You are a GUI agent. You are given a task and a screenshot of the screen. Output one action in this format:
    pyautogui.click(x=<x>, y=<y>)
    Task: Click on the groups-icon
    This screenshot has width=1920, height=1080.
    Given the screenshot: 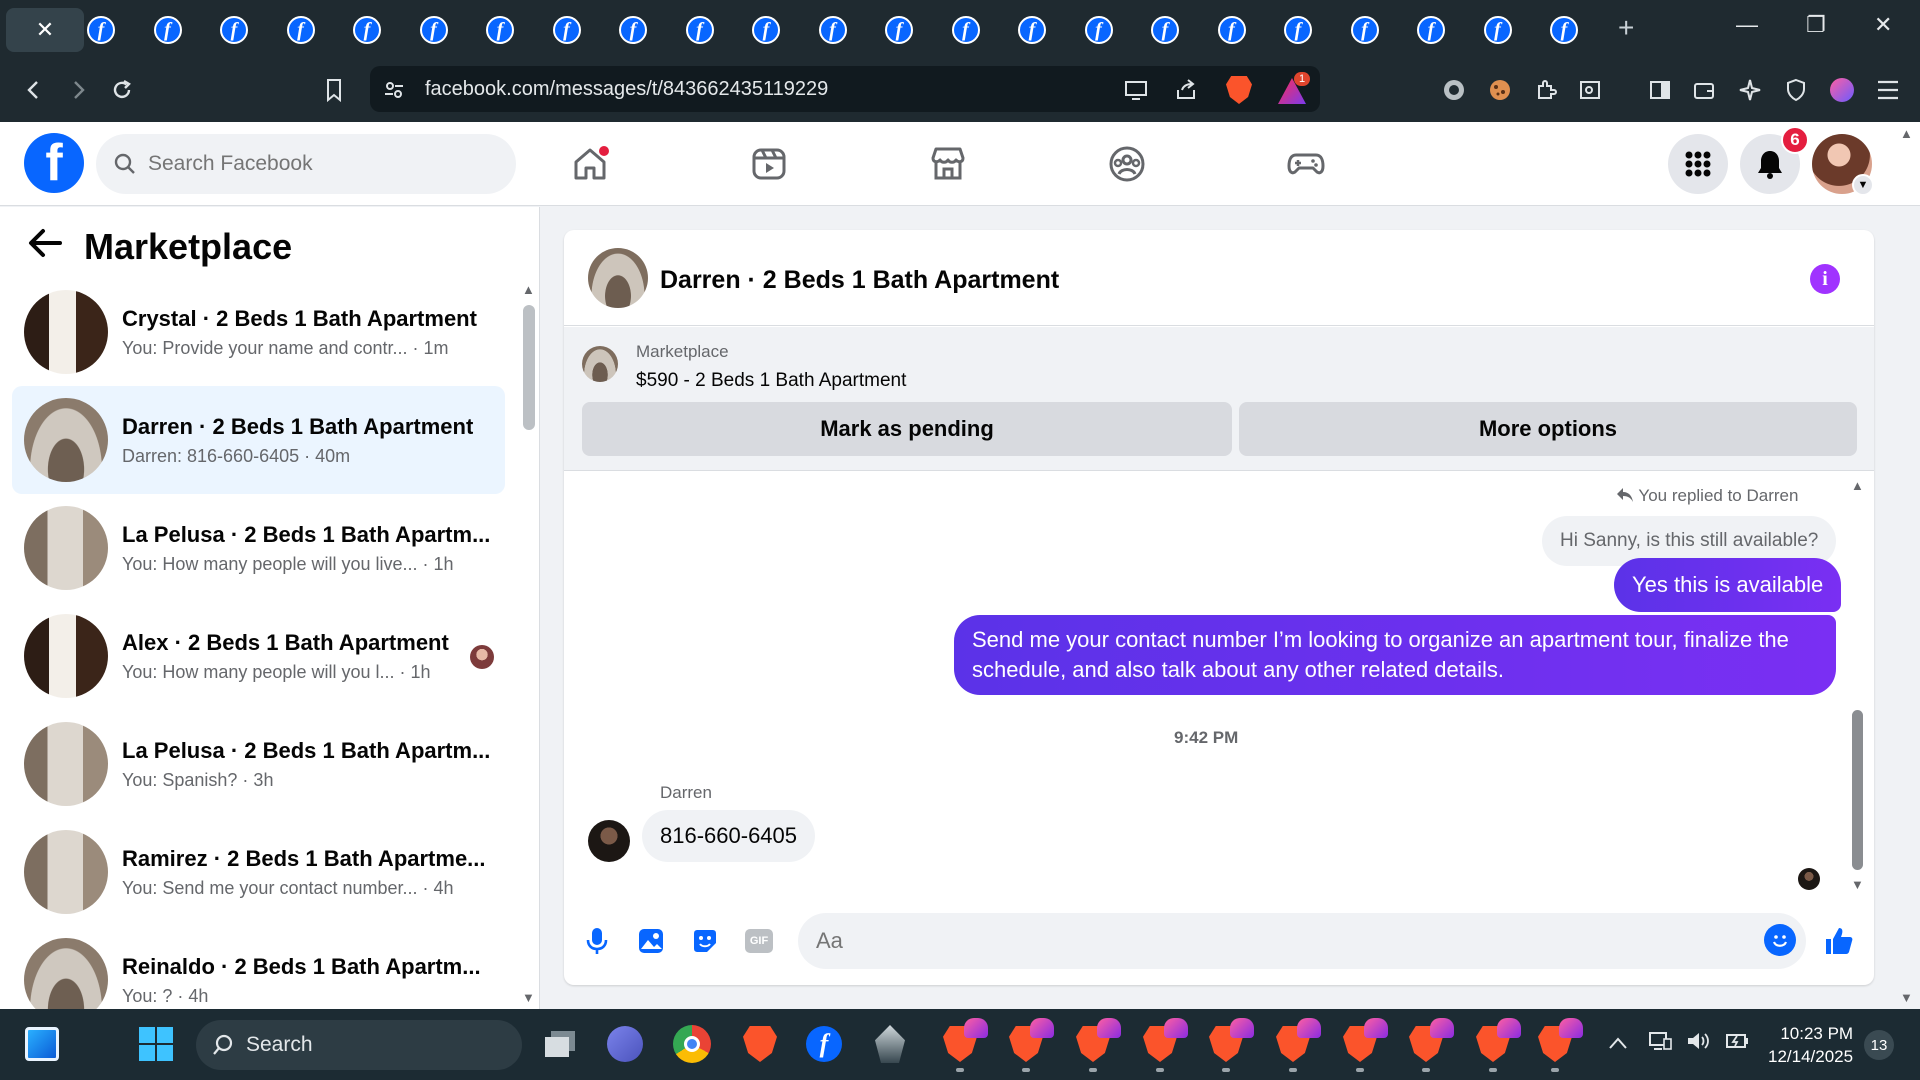 What is the action you would take?
    pyautogui.click(x=1127, y=164)
    